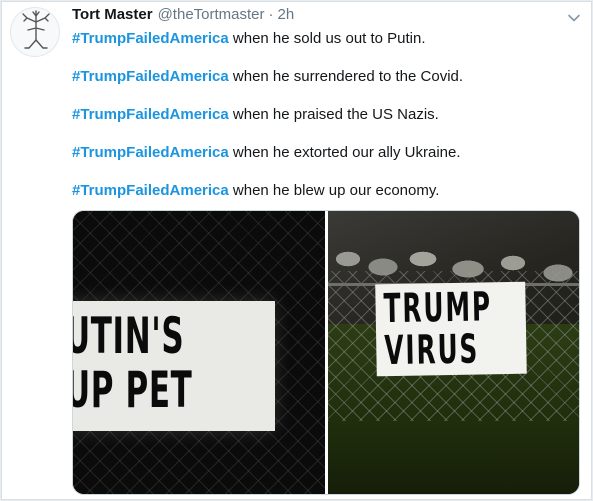 The width and height of the screenshot is (593, 501). I want to click on sign-right-line: TRUMP, so click(438, 308).